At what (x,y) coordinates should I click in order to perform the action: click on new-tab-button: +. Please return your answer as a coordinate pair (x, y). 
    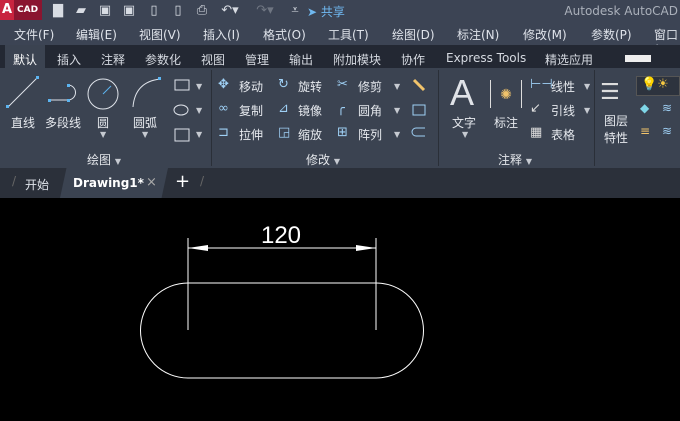
    Looking at the image, I should click on (182, 181).